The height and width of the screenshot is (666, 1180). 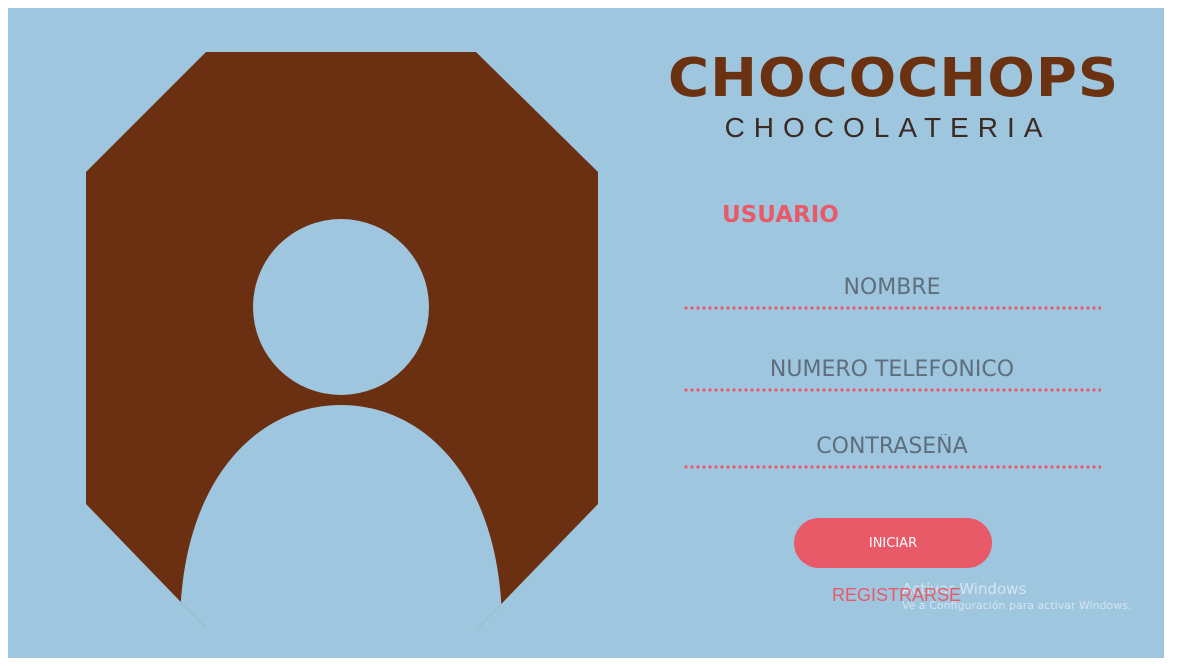 What do you see at coordinates (892, 446) in the screenshot?
I see `password-field` at bounding box center [892, 446].